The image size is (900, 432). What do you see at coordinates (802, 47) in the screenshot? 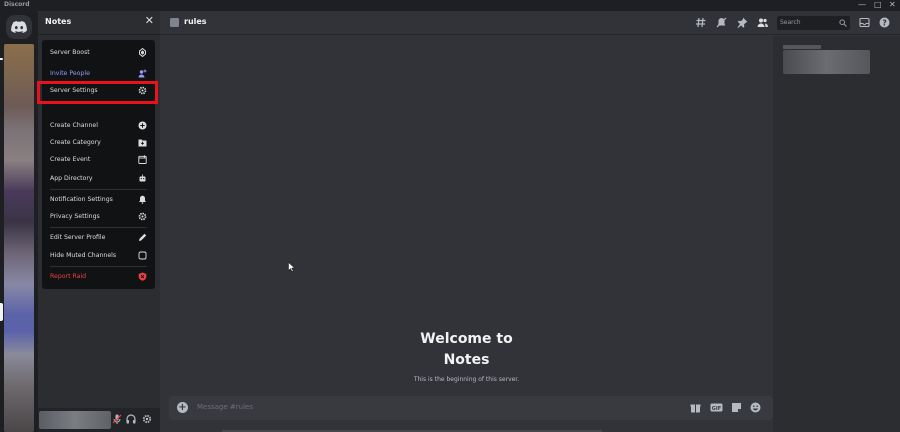
I see `member-group-header-blurred` at bounding box center [802, 47].